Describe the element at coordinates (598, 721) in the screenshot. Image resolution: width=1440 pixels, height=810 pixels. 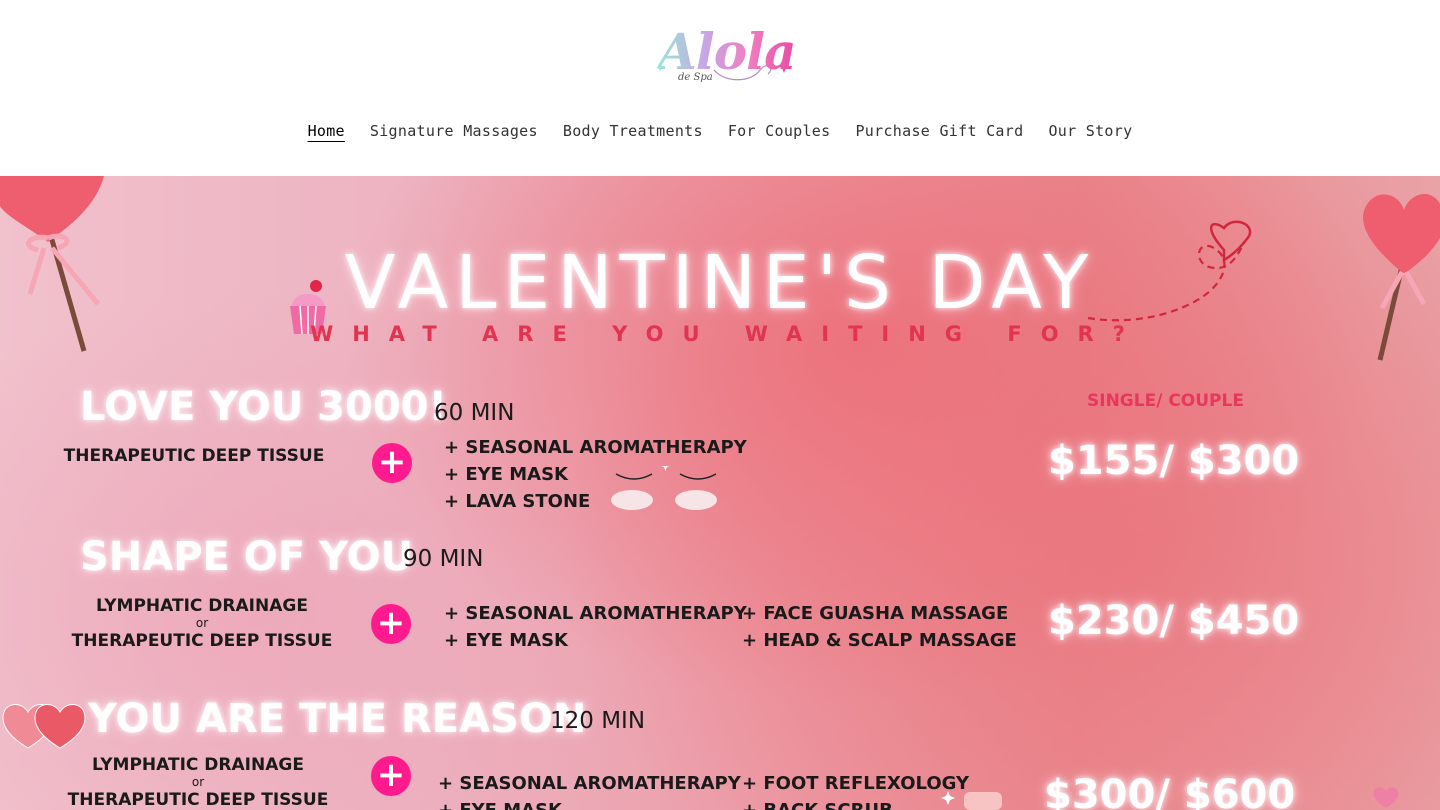
I see `package-duration: 120 MIN` at that location.